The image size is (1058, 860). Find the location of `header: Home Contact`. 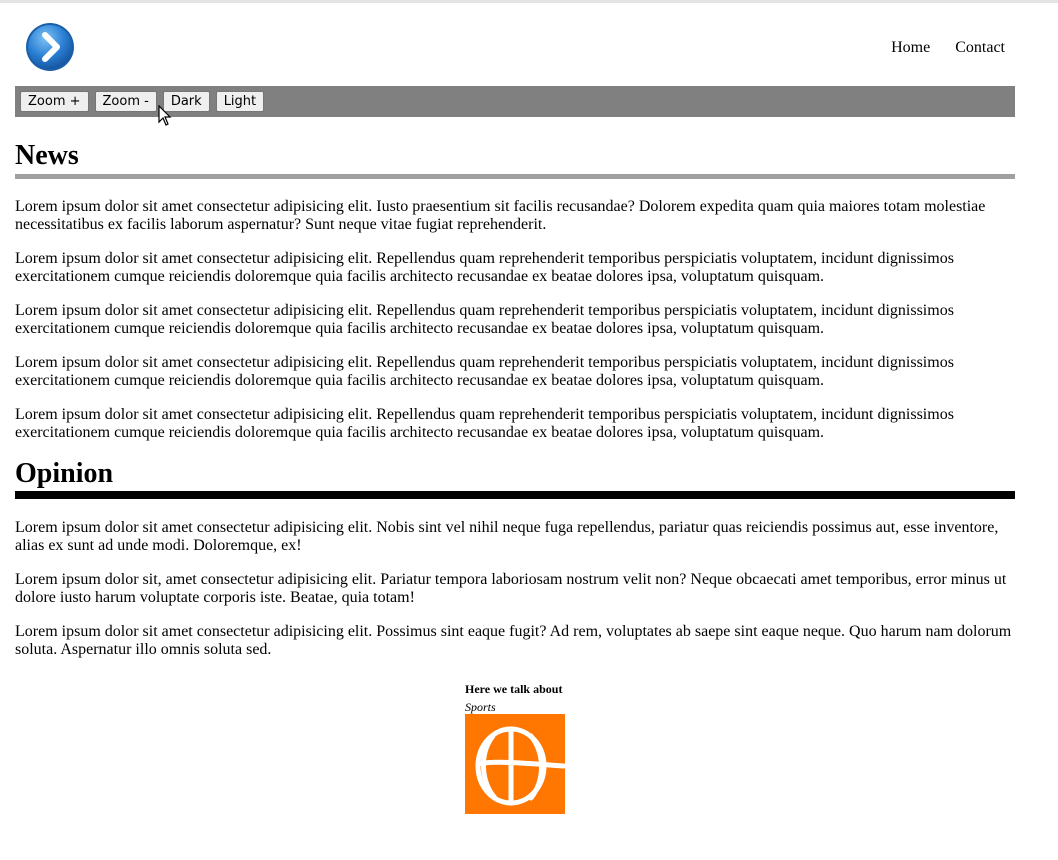

header: Home Contact is located at coordinates (515, 44).